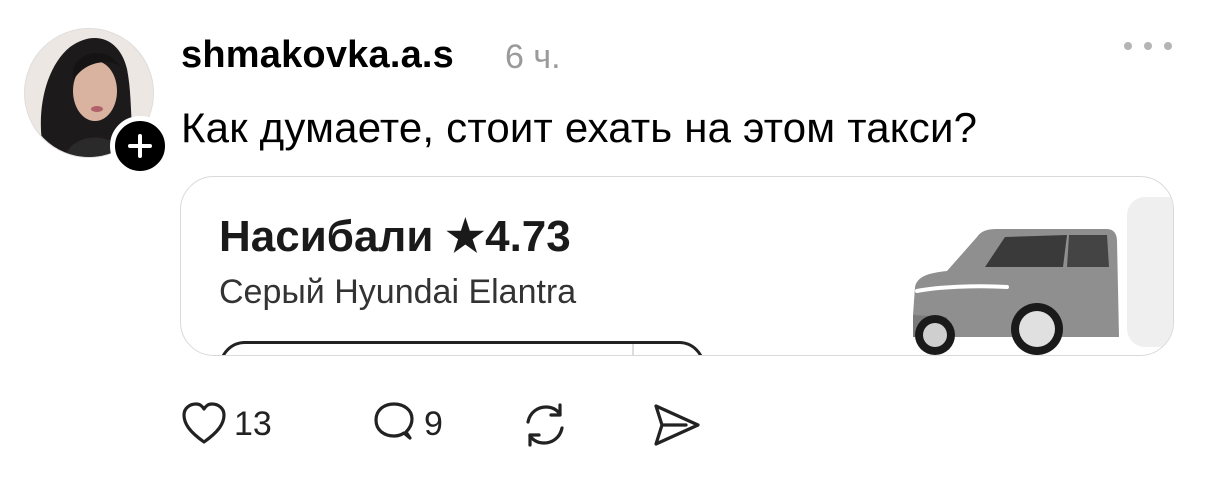 This screenshot has height=494, width=1220. Describe the element at coordinates (579, 127) in the screenshot. I see `post-text: Как думаете, стоит ехать на этом такси?` at that location.